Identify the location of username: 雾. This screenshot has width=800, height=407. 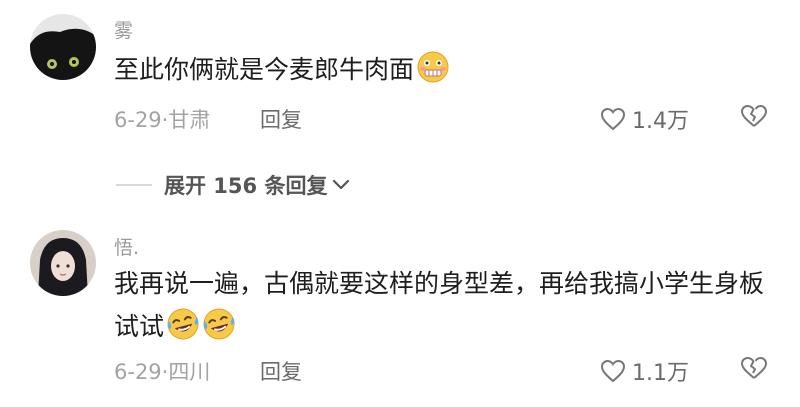
(123, 29).